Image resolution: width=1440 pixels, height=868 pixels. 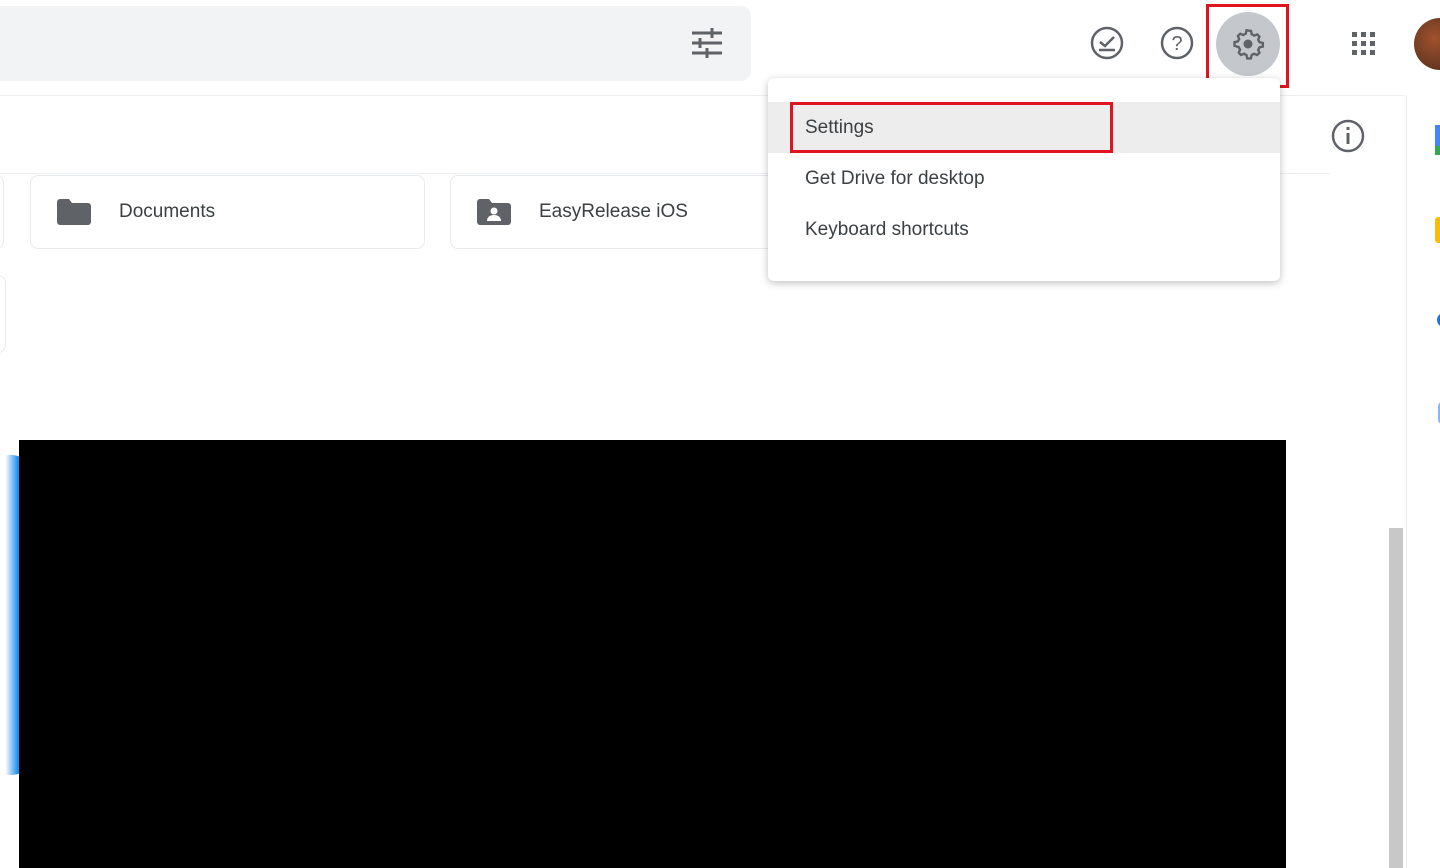 I want to click on menu-item-get-drive-desktop: Get Drive for desktop, so click(x=1024, y=178).